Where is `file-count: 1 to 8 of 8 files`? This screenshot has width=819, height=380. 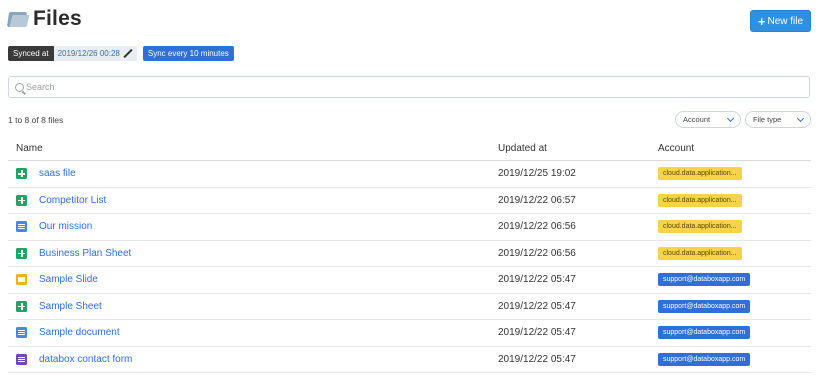
file-count: 1 to 8 of 8 files is located at coordinates (36, 120).